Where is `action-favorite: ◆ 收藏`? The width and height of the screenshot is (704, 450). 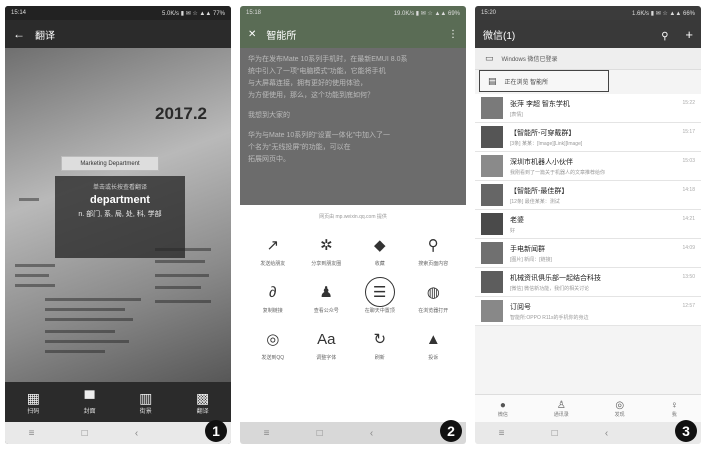
action-favorite: ◆ 收藏 is located at coordinates (380, 248).